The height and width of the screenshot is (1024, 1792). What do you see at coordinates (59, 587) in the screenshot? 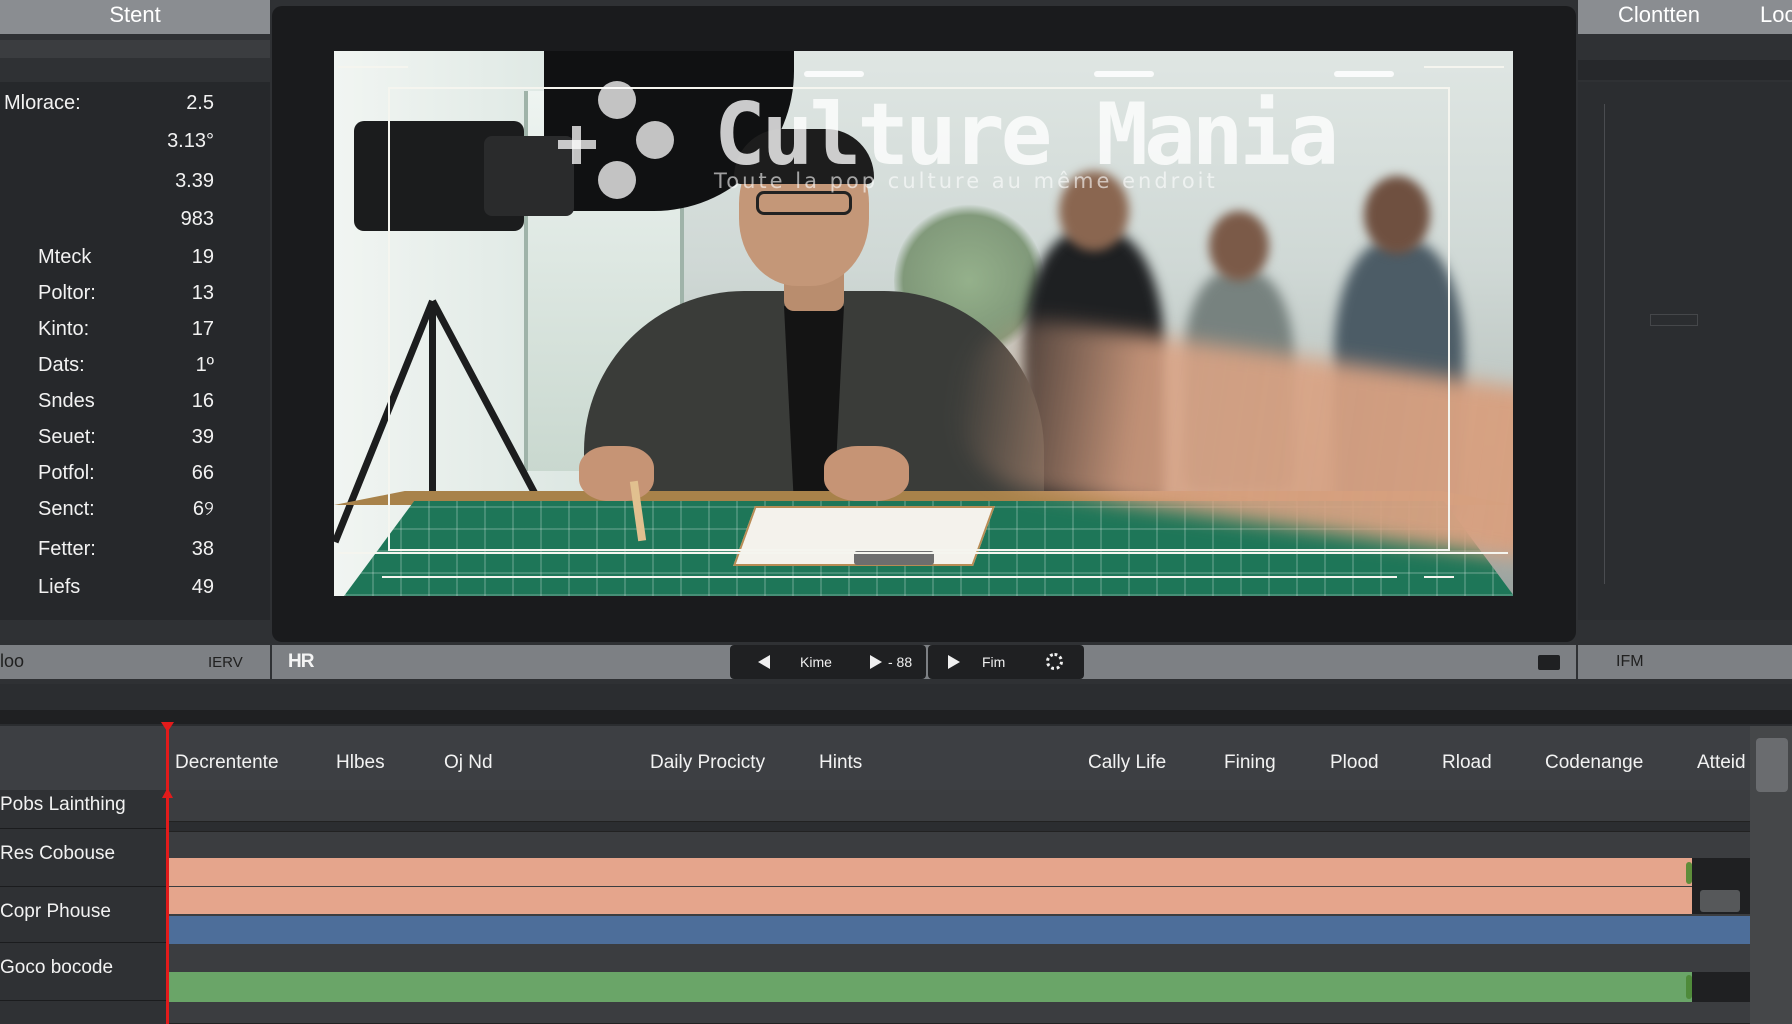
I see `property-label: Liefs` at bounding box center [59, 587].